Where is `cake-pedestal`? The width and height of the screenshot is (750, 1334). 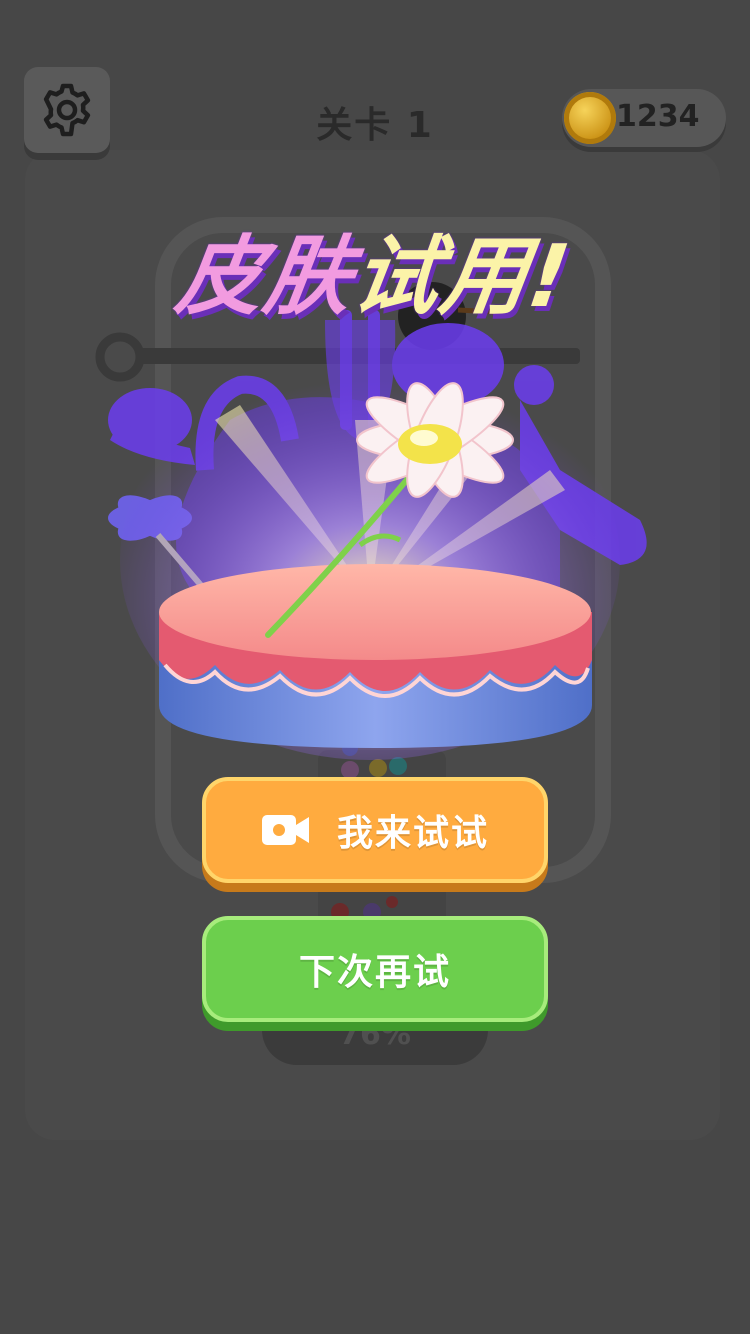
cake-pedestal is located at coordinates (375, 656).